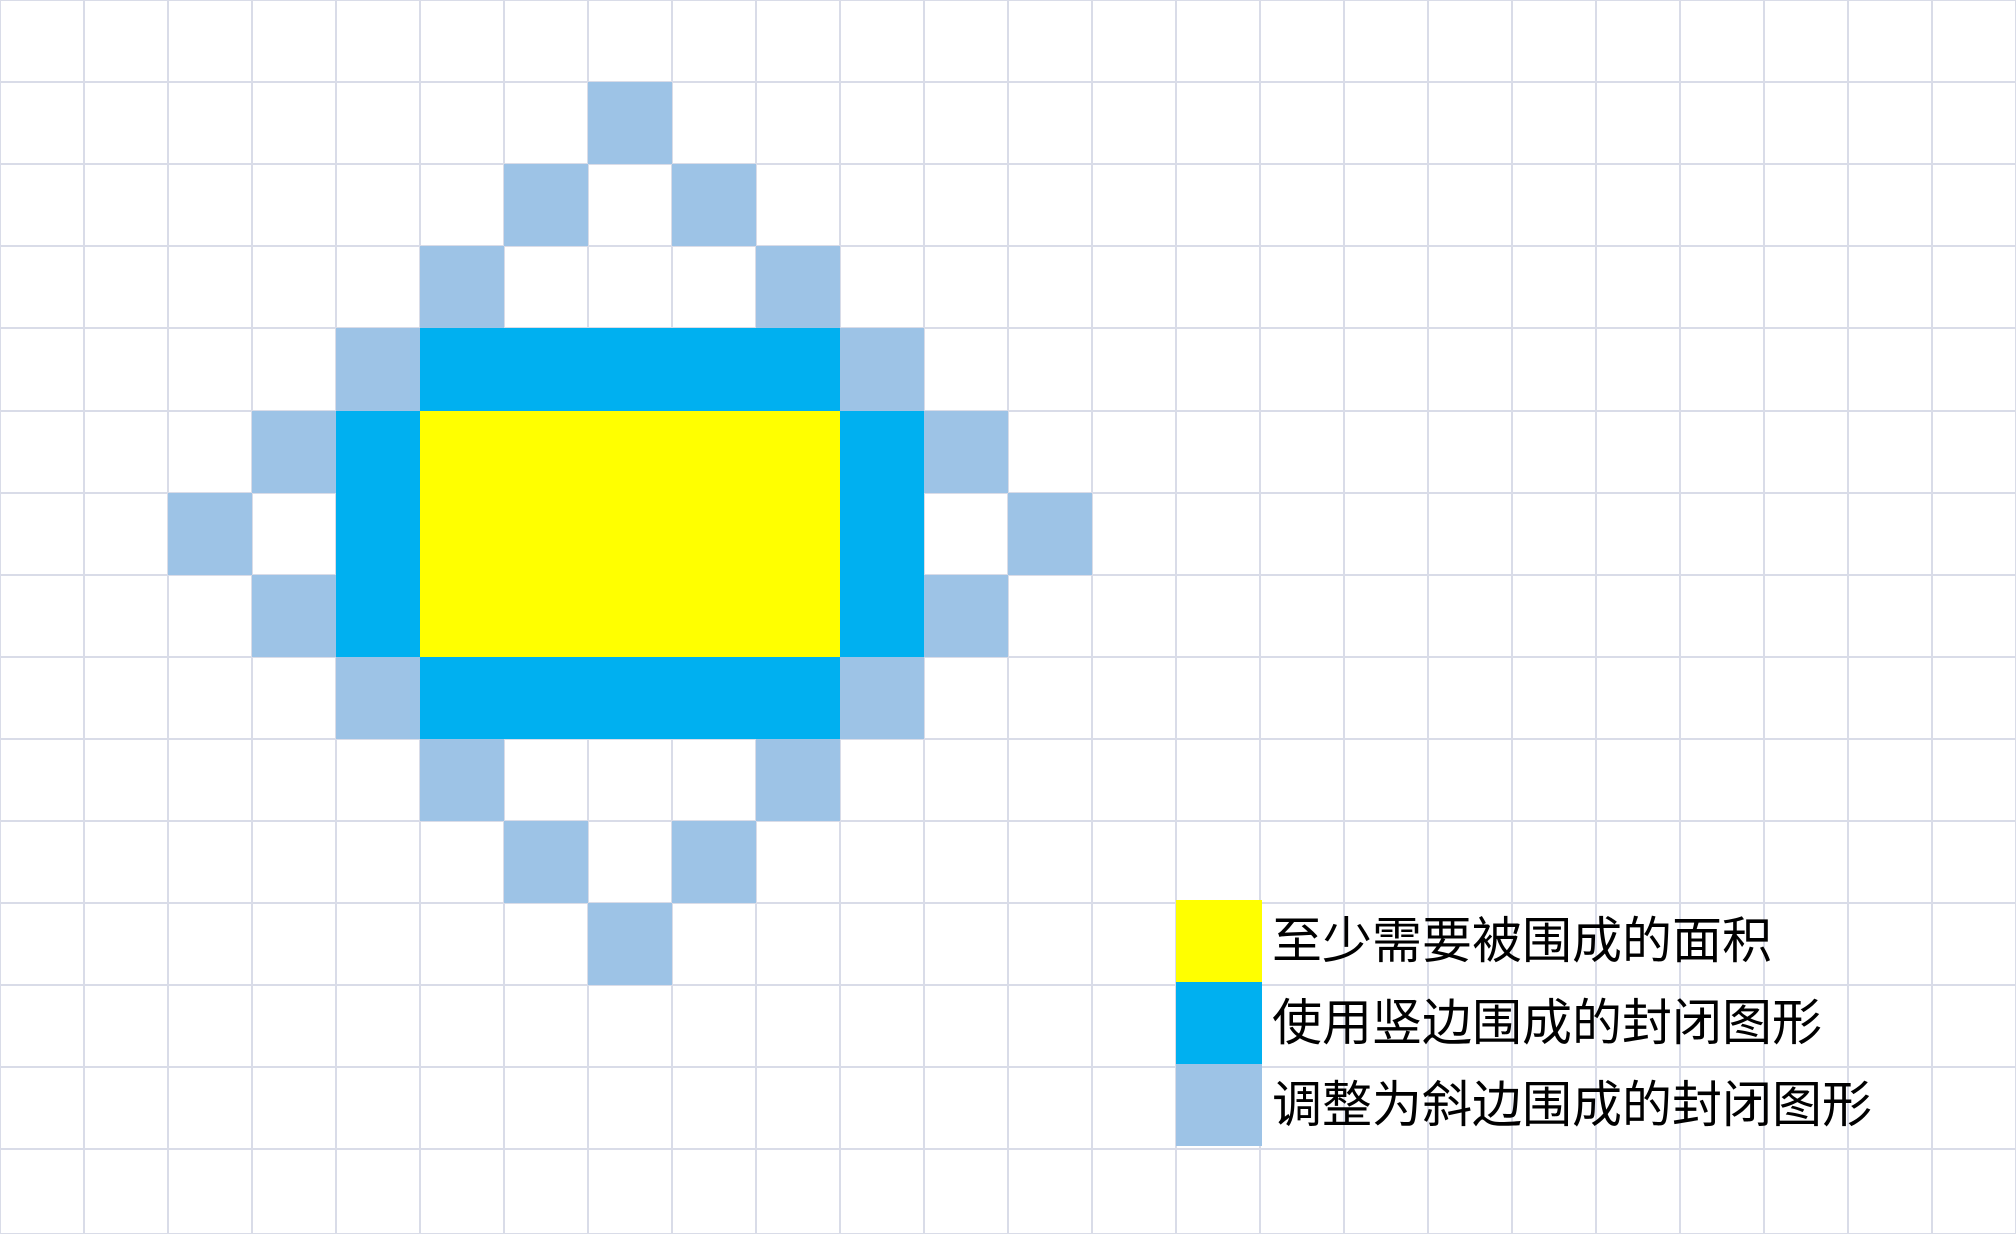 This screenshot has height=1234, width=2016. I want to click on legend-row-required-area: 至少需要被围成的面积, so click(1556, 941).